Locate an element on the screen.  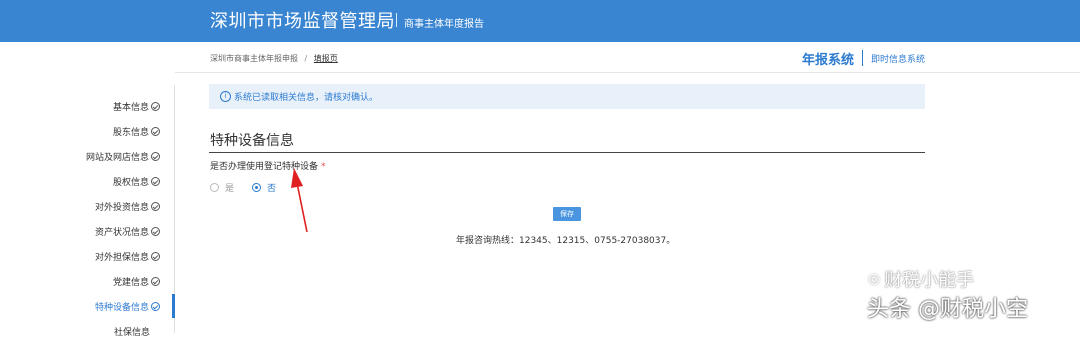
system-divider is located at coordinates (862, 58).